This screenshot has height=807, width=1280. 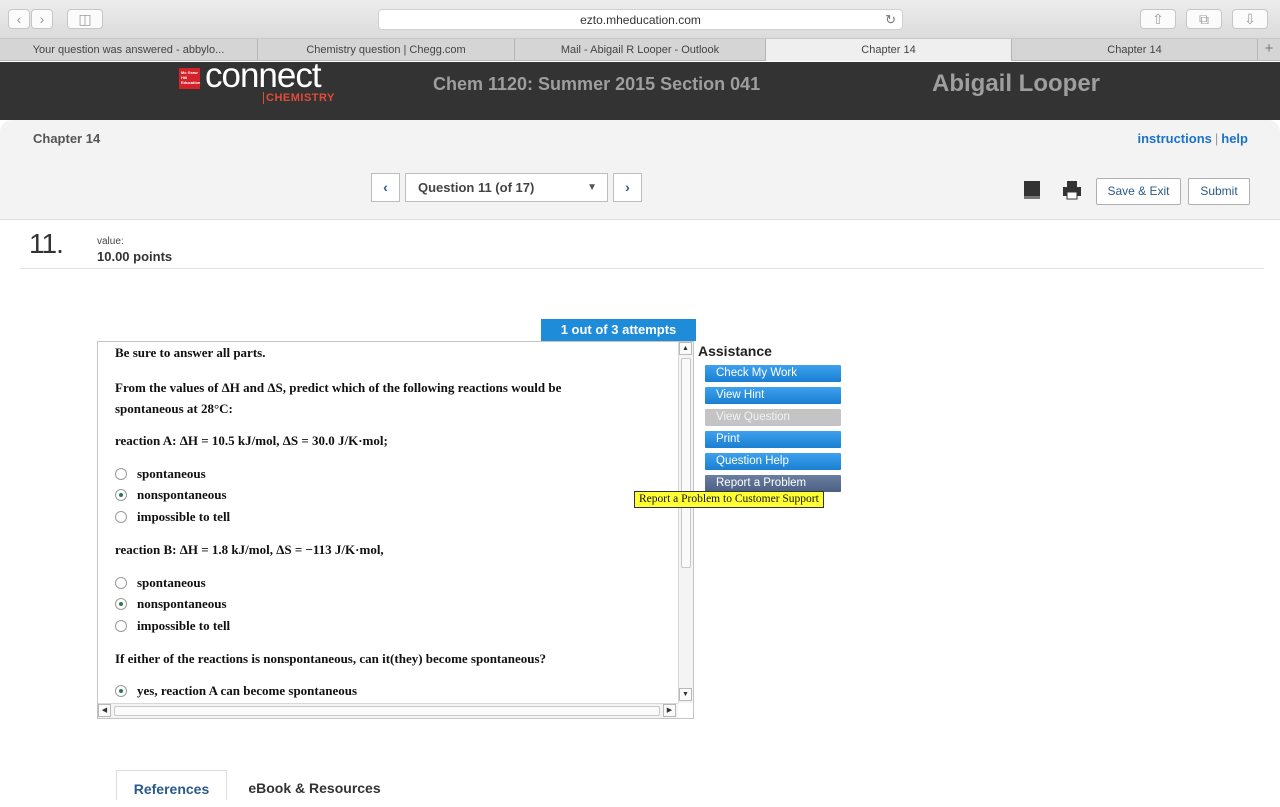 What do you see at coordinates (773, 461) in the screenshot?
I see `question-help-button: Question Help` at bounding box center [773, 461].